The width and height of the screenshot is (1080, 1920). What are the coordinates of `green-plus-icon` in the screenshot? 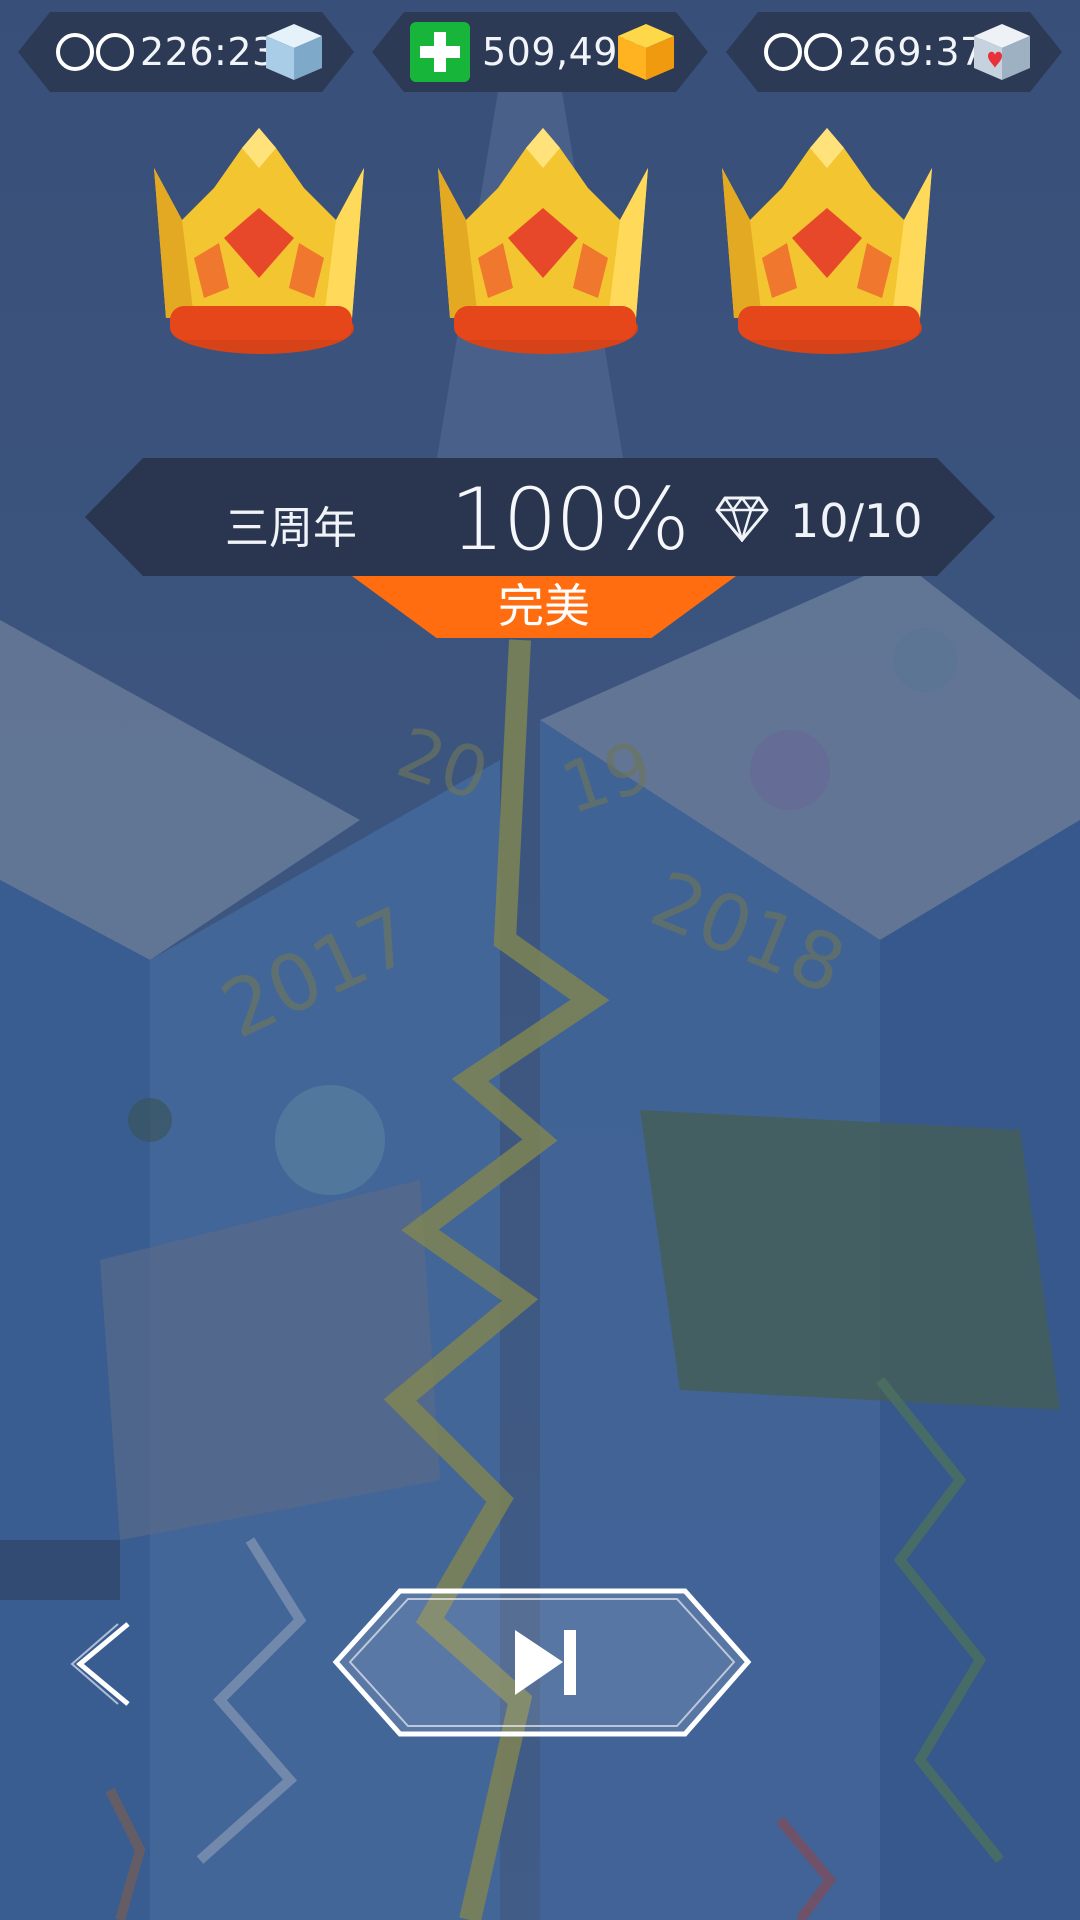 It's located at (440, 52).